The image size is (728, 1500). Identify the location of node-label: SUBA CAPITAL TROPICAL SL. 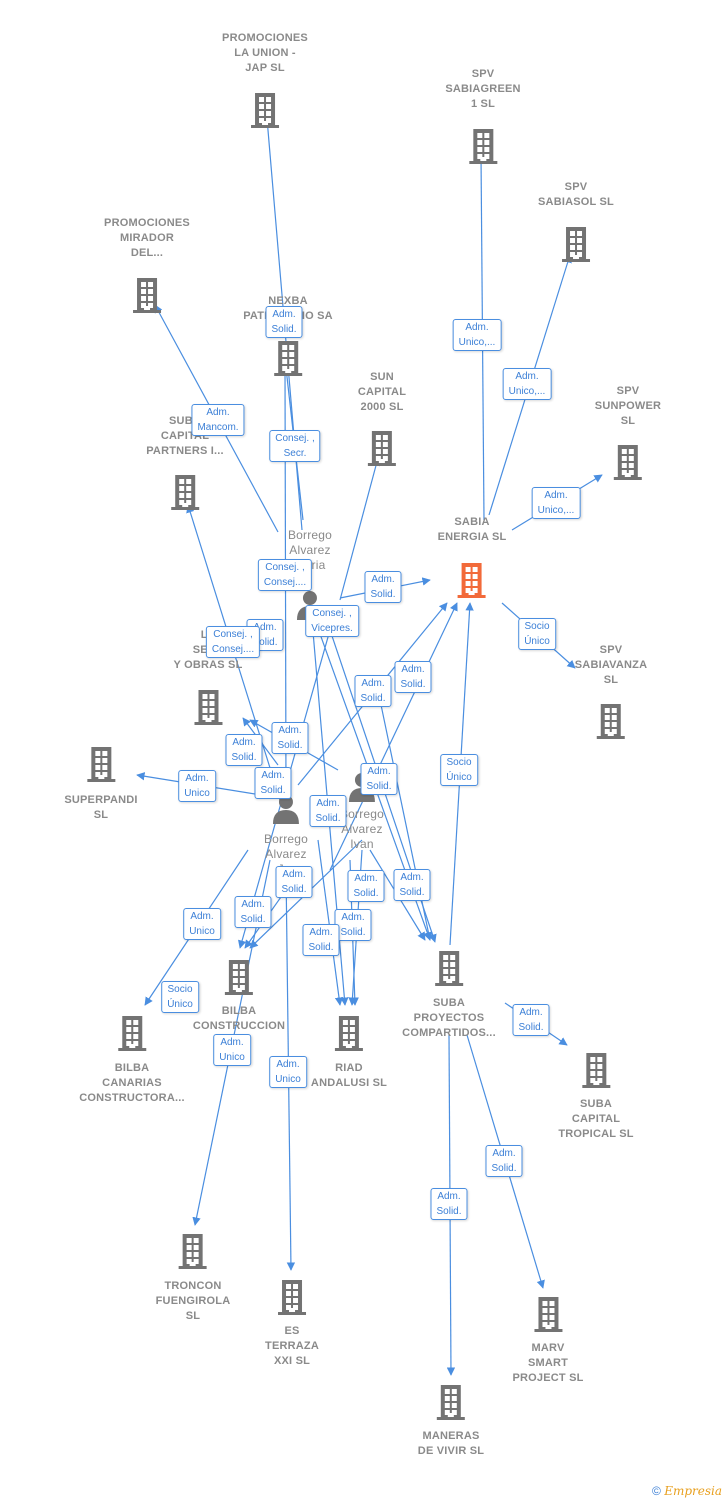
(595, 1119).